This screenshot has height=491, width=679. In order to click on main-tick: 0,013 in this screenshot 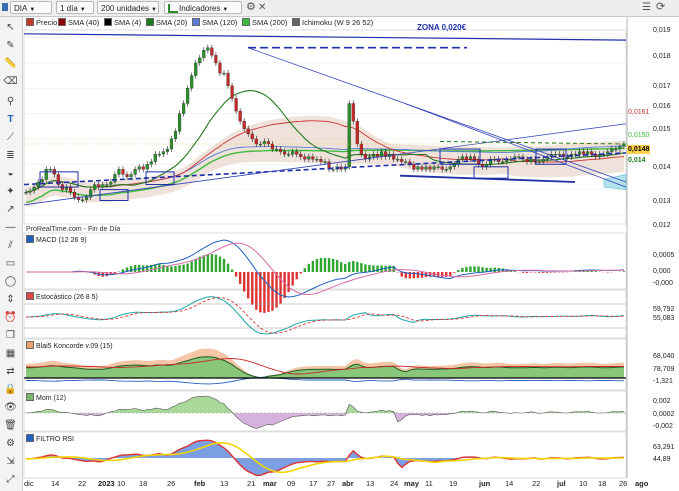, I will do `click(662, 201)`.